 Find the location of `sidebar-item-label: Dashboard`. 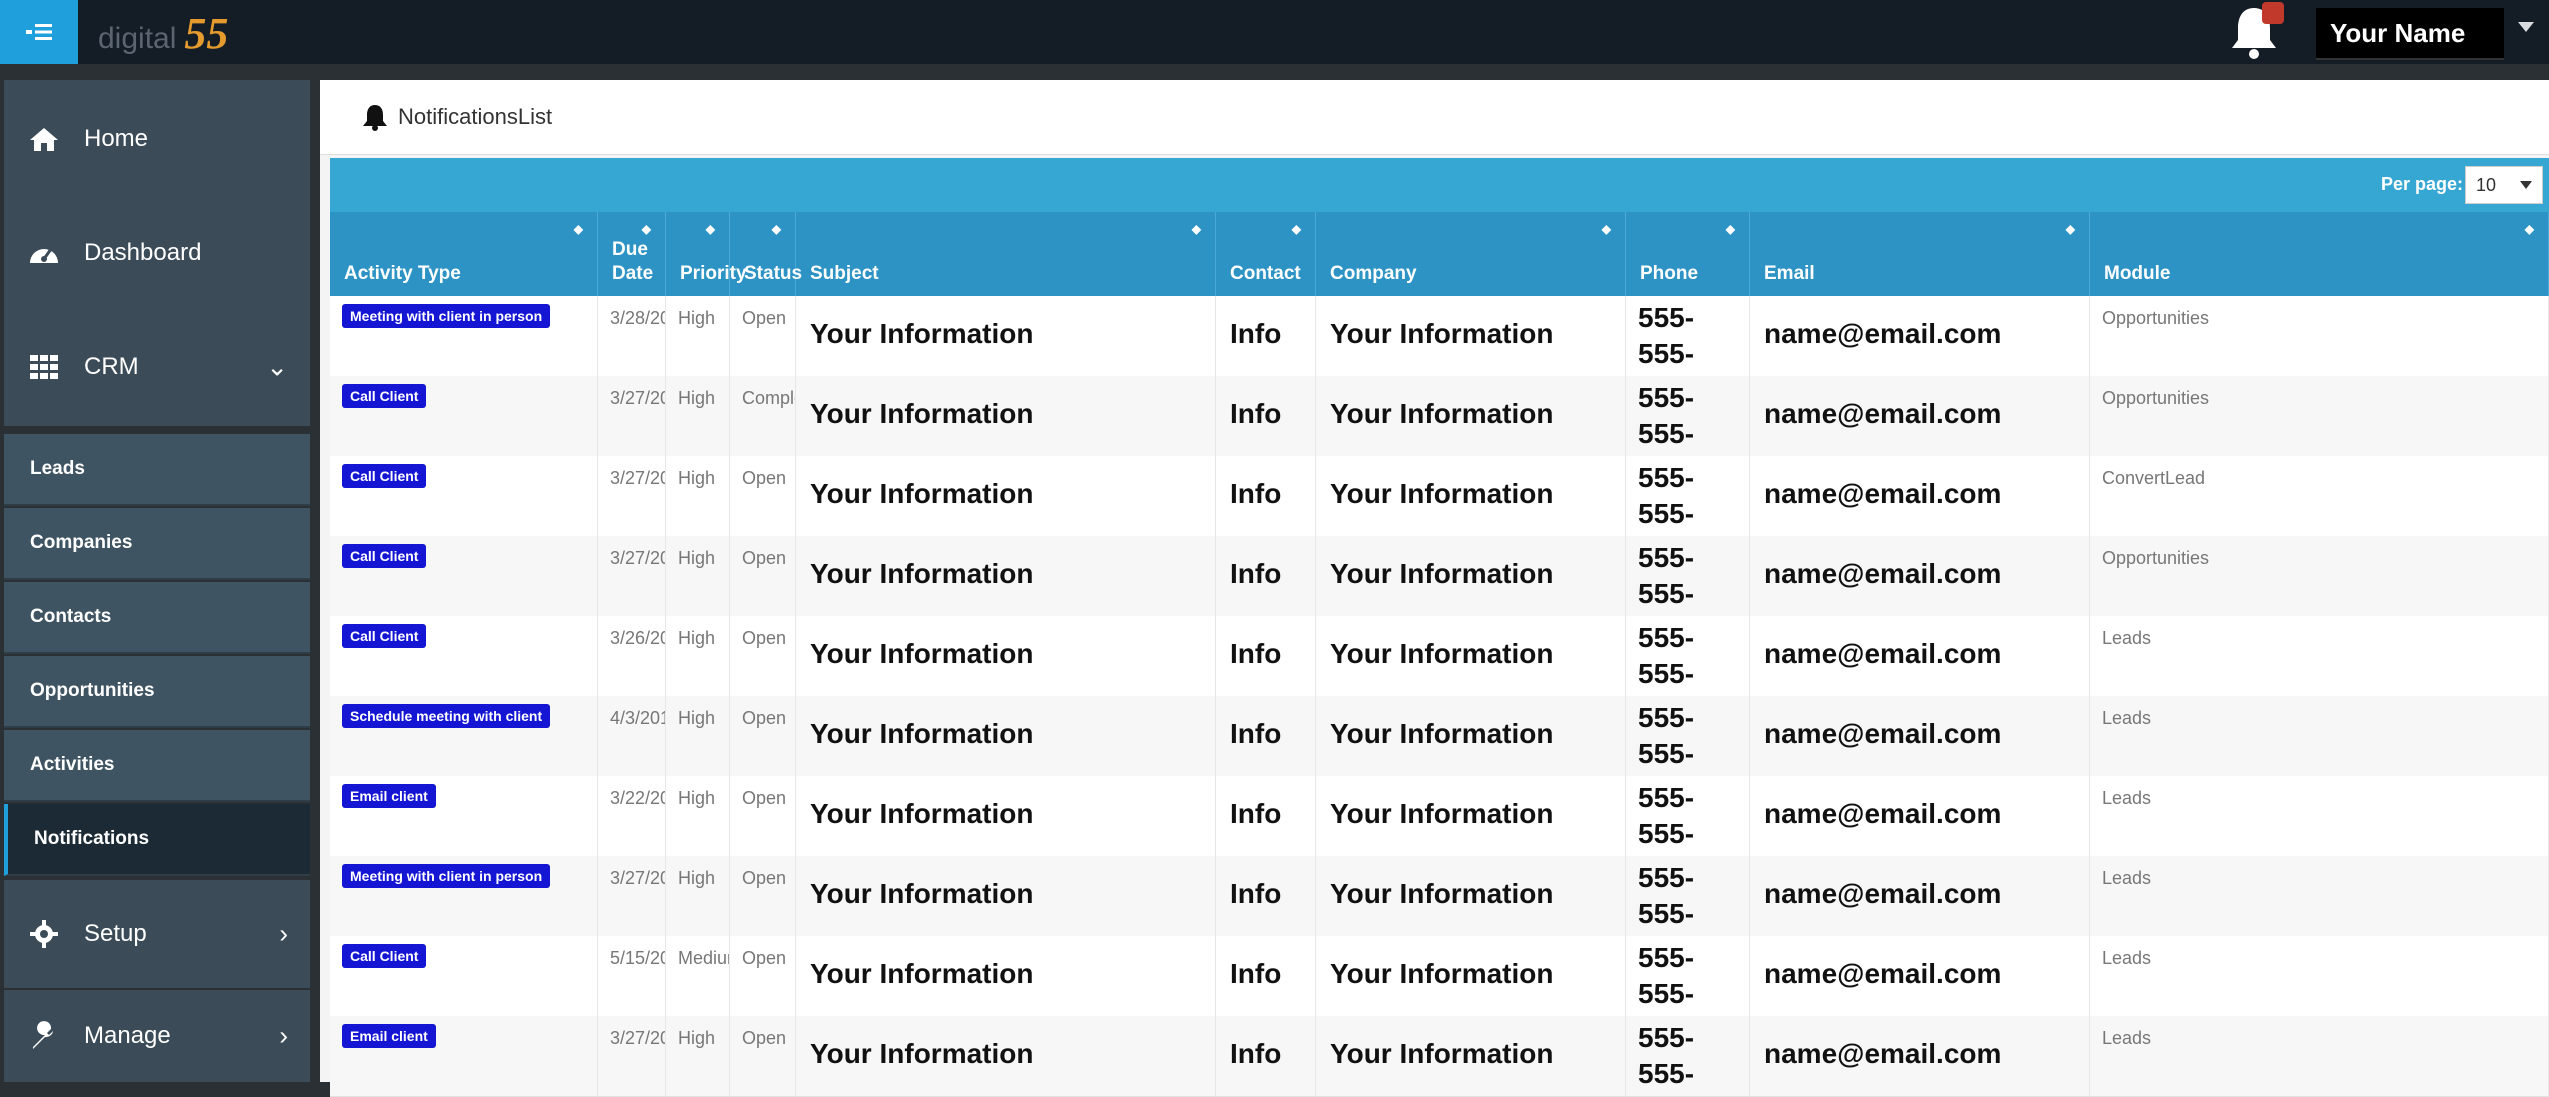

sidebar-item-label: Dashboard is located at coordinates (143, 252).